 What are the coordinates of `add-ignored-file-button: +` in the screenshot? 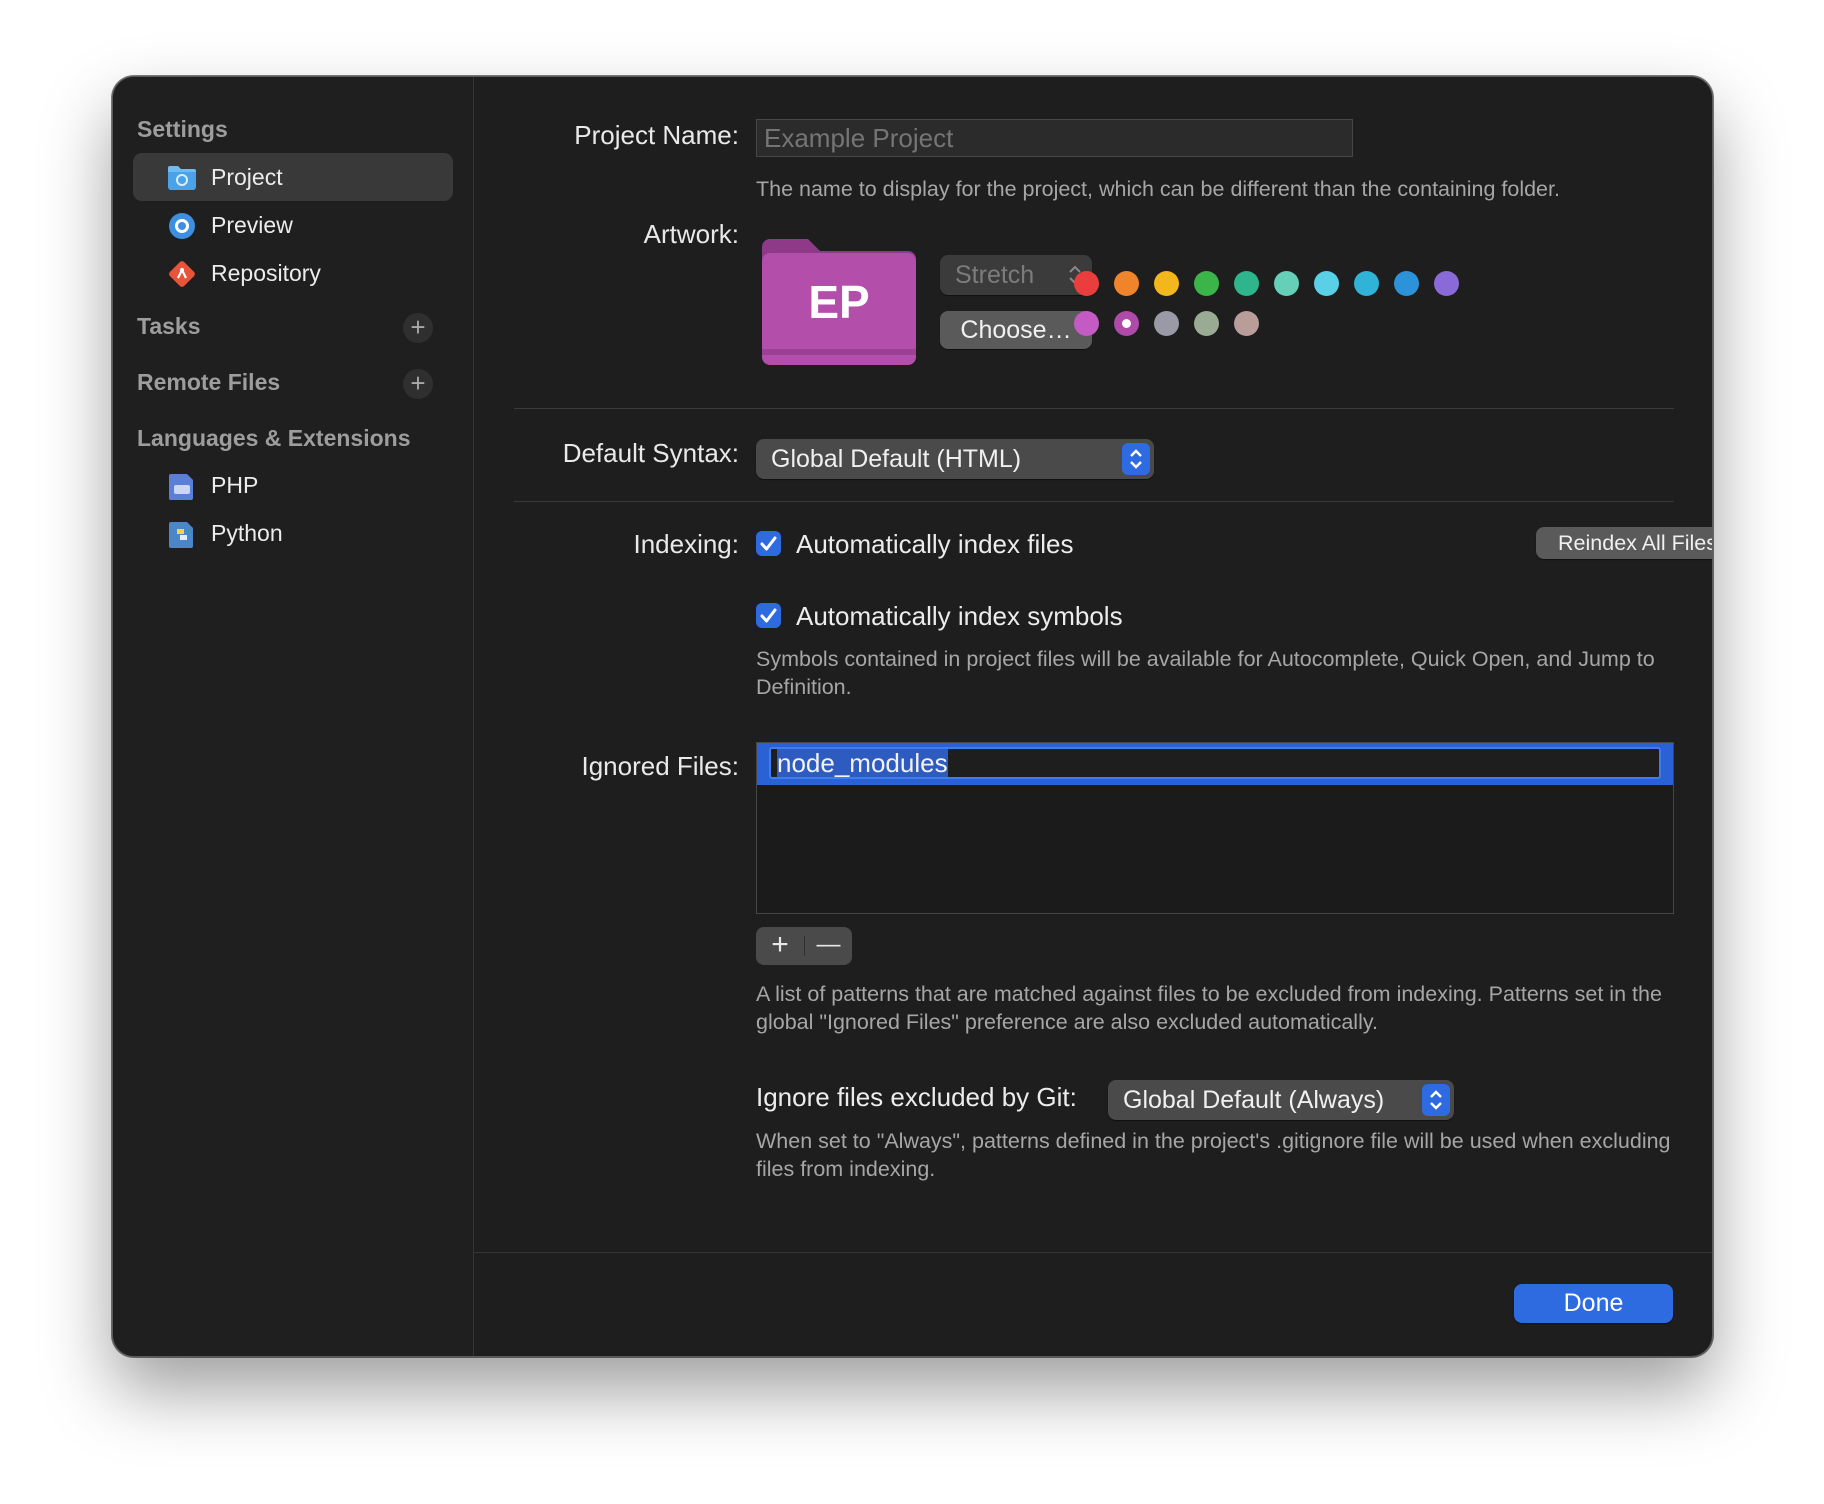 It's located at (780, 946).